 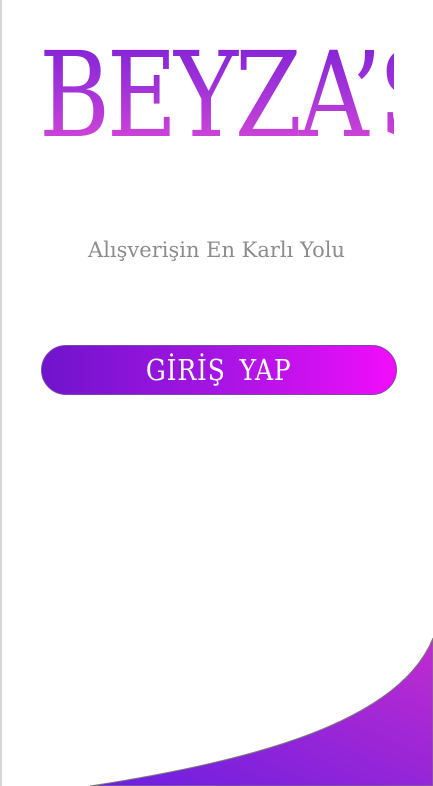 I want to click on login-button-label: GİRİŞ YAP, so click(x=219, y=370).